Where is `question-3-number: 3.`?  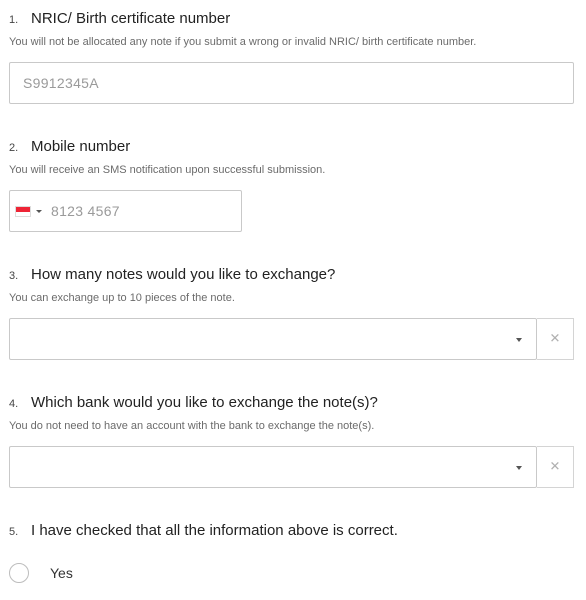
question-3-number: 3. is located at coordinates (14, 276).